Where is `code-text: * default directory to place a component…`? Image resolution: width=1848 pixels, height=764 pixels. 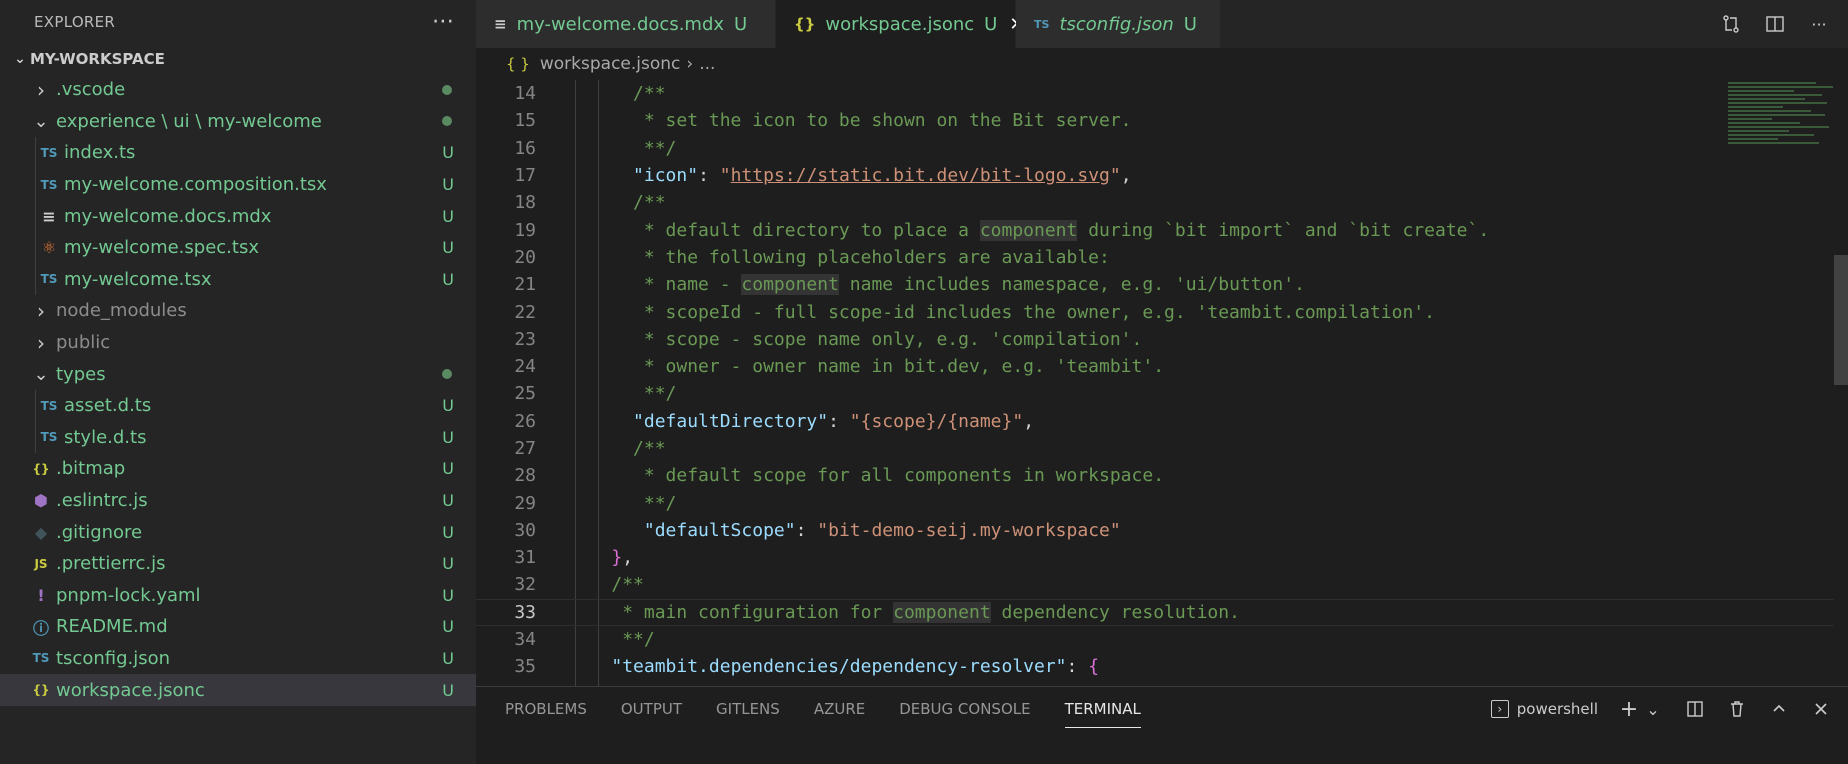
code-text: * default directory to place a component… is located at coordinates (1066, 230).